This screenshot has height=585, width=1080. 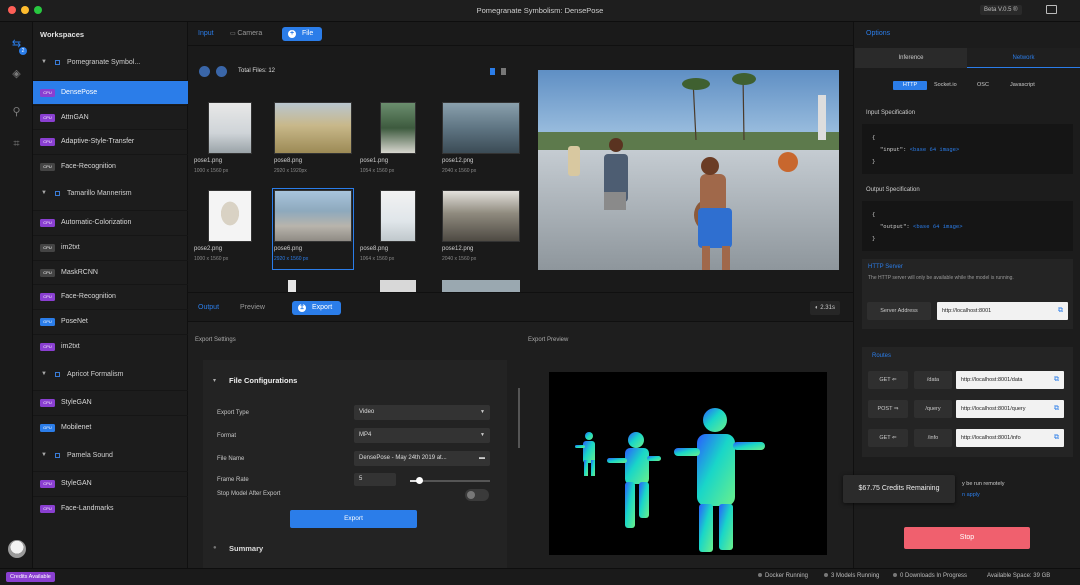 What do you see at coordinates (971, 495) in the screenshot?
I see `apply-link: n apply` at bounding box center [971, 495].